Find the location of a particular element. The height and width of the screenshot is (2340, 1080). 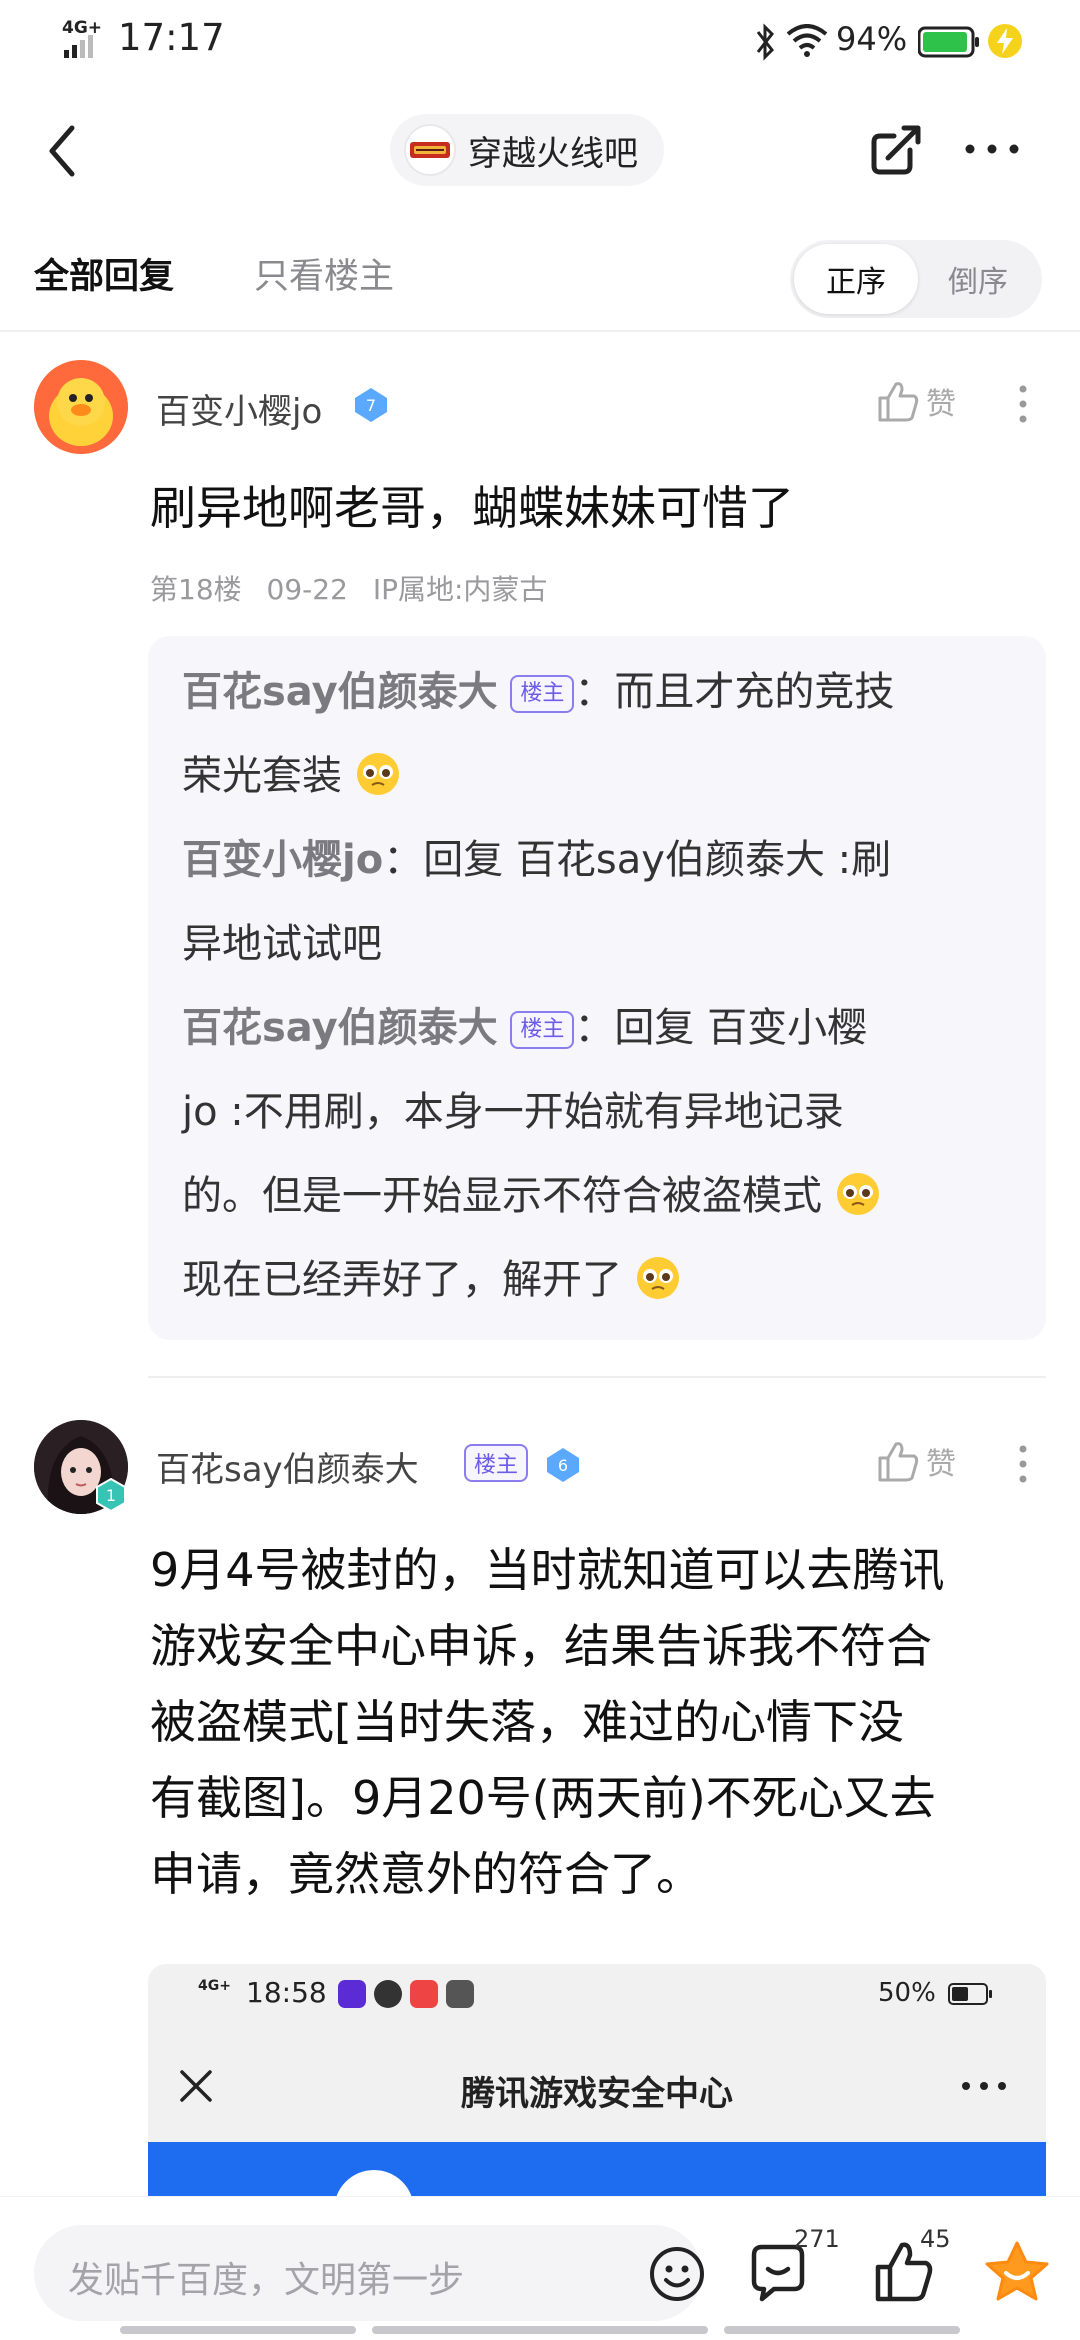

floor-number: 第18楼 is located at coordinates (196, 589).